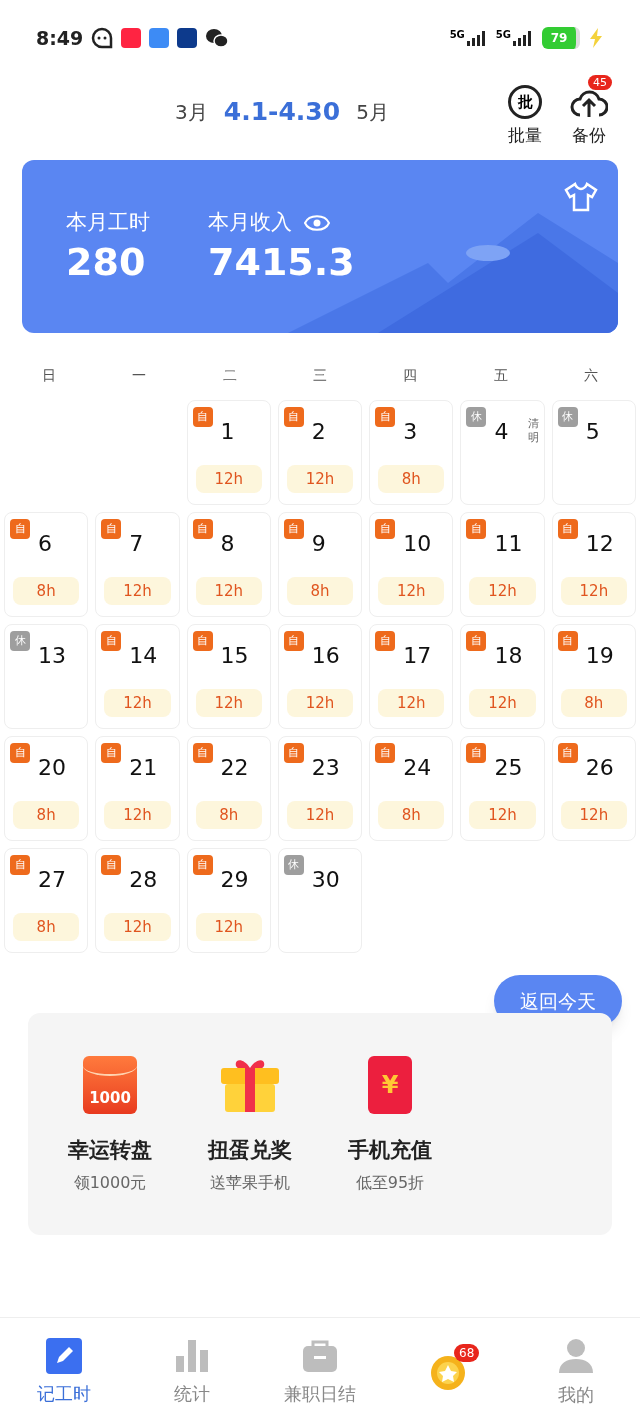  I want to click on calendar-day-cell: 自 2 12h, so click(320, 452).